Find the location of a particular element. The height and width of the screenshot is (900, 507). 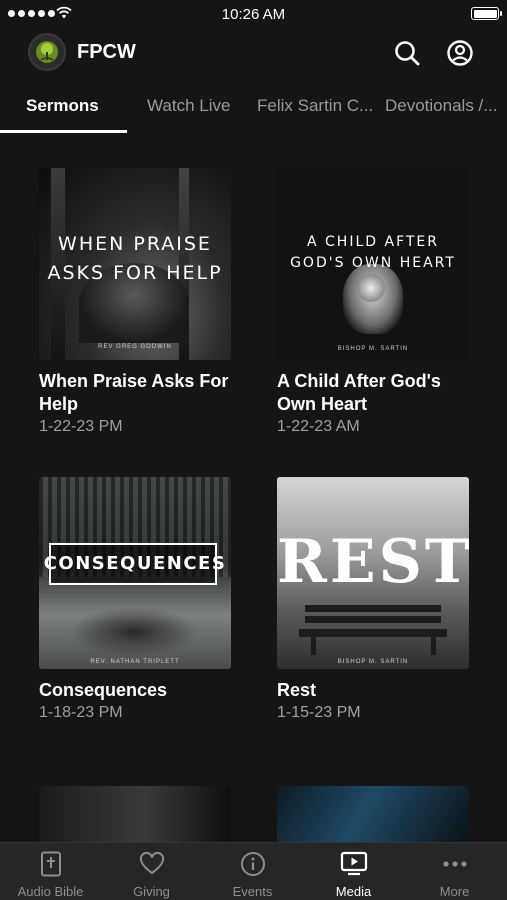

nav-media: Media is located at coordinates (353, 871).